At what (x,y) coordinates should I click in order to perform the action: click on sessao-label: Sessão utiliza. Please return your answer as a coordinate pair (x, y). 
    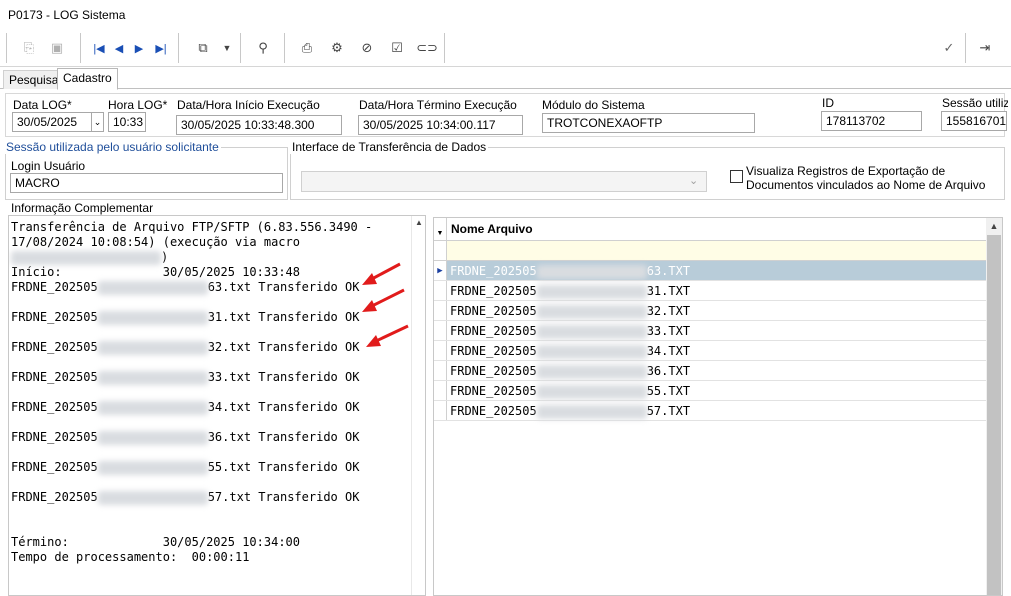
    Looking at the image, I should click on (975, 103).